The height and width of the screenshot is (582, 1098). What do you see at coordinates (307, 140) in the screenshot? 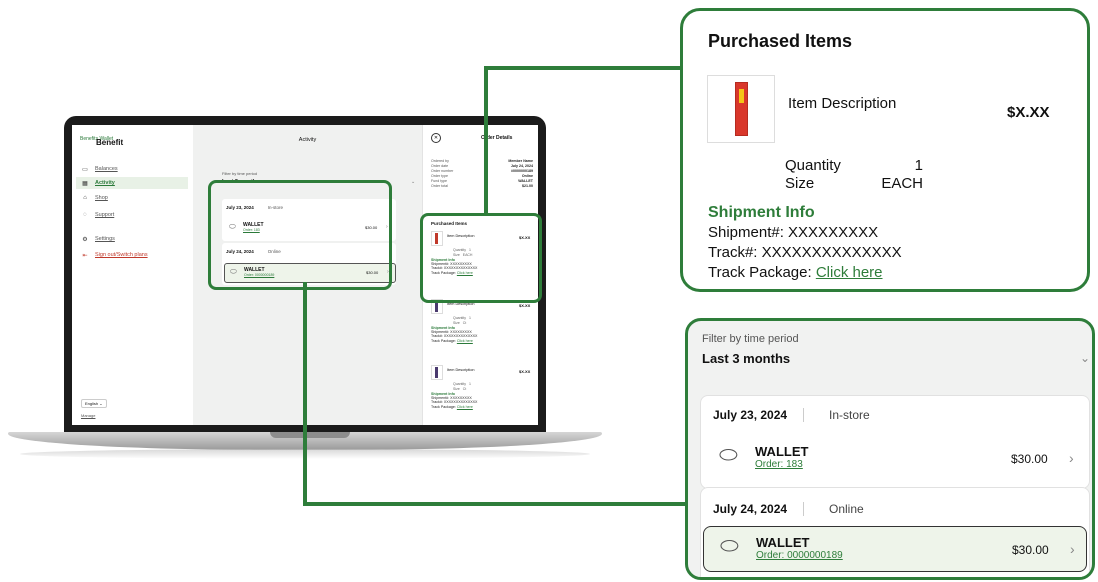
I see `page-title: Activity` at bounding box center [307, 140].